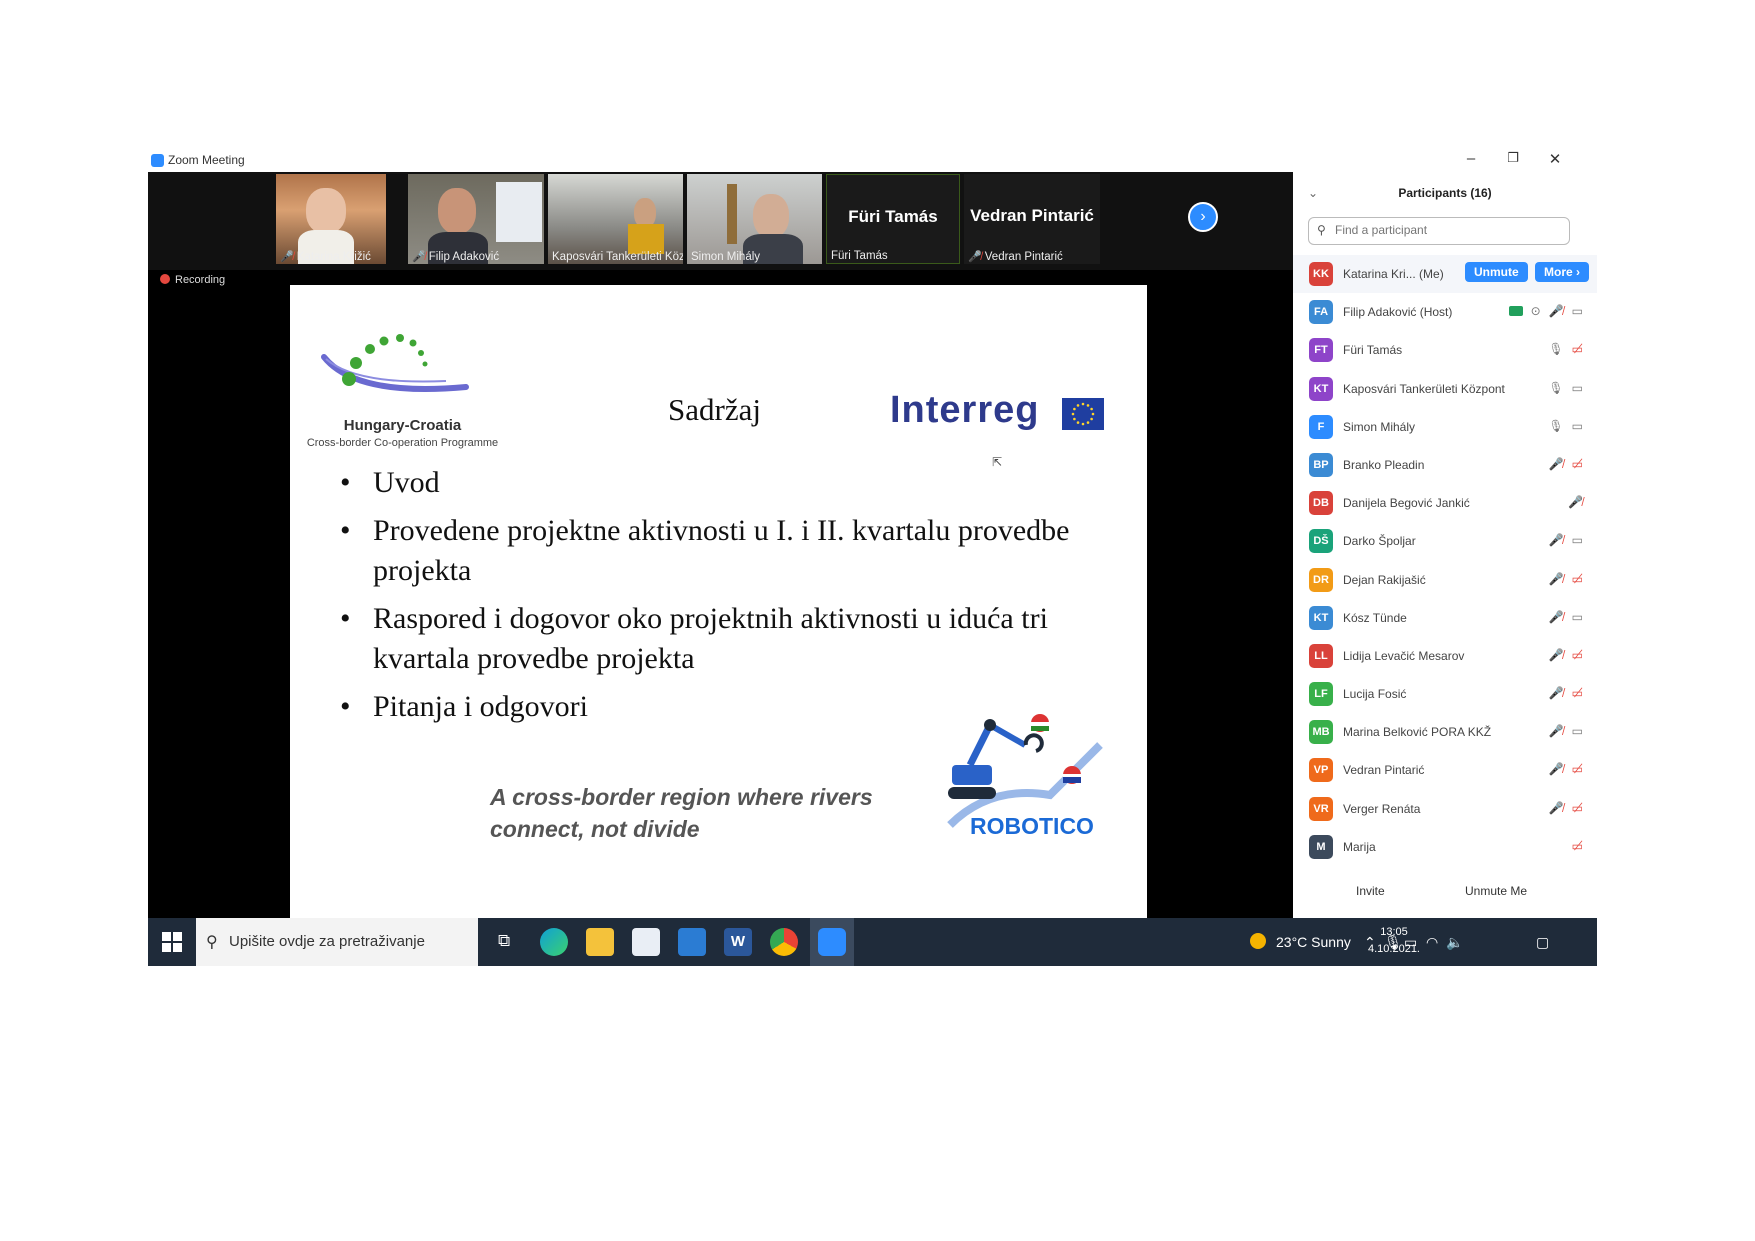 The height and width of the screenshot is (1241, 1755). I want to click on participant-row: KK Katarina Kri... (Me) Unmute More ›, so click(1445, 274).